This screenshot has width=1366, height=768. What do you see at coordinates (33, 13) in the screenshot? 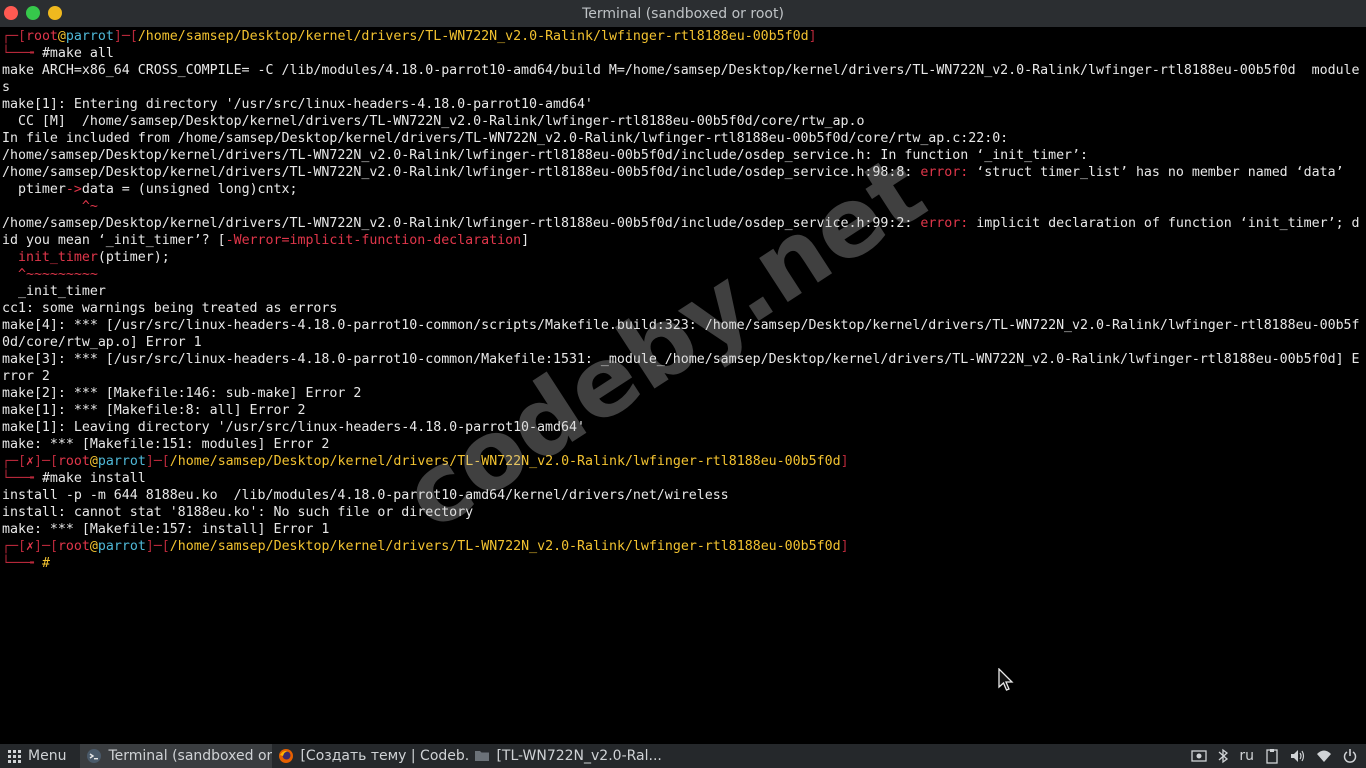
I see `maximize-window-button` at bounding box center [33, 13].